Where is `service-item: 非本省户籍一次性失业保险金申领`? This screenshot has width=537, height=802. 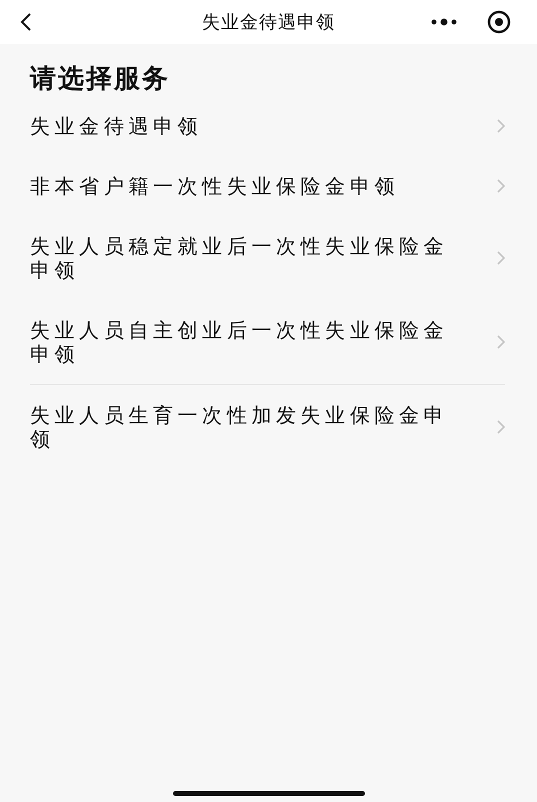
service-item: 非本省户籍一次性失业保险金申领 is located at coordinates (267, 186).